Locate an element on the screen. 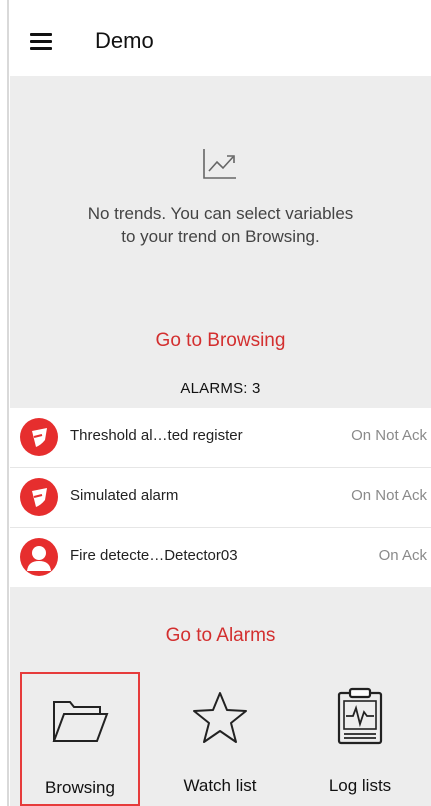  person-icon is located at coordinates (39, 557).